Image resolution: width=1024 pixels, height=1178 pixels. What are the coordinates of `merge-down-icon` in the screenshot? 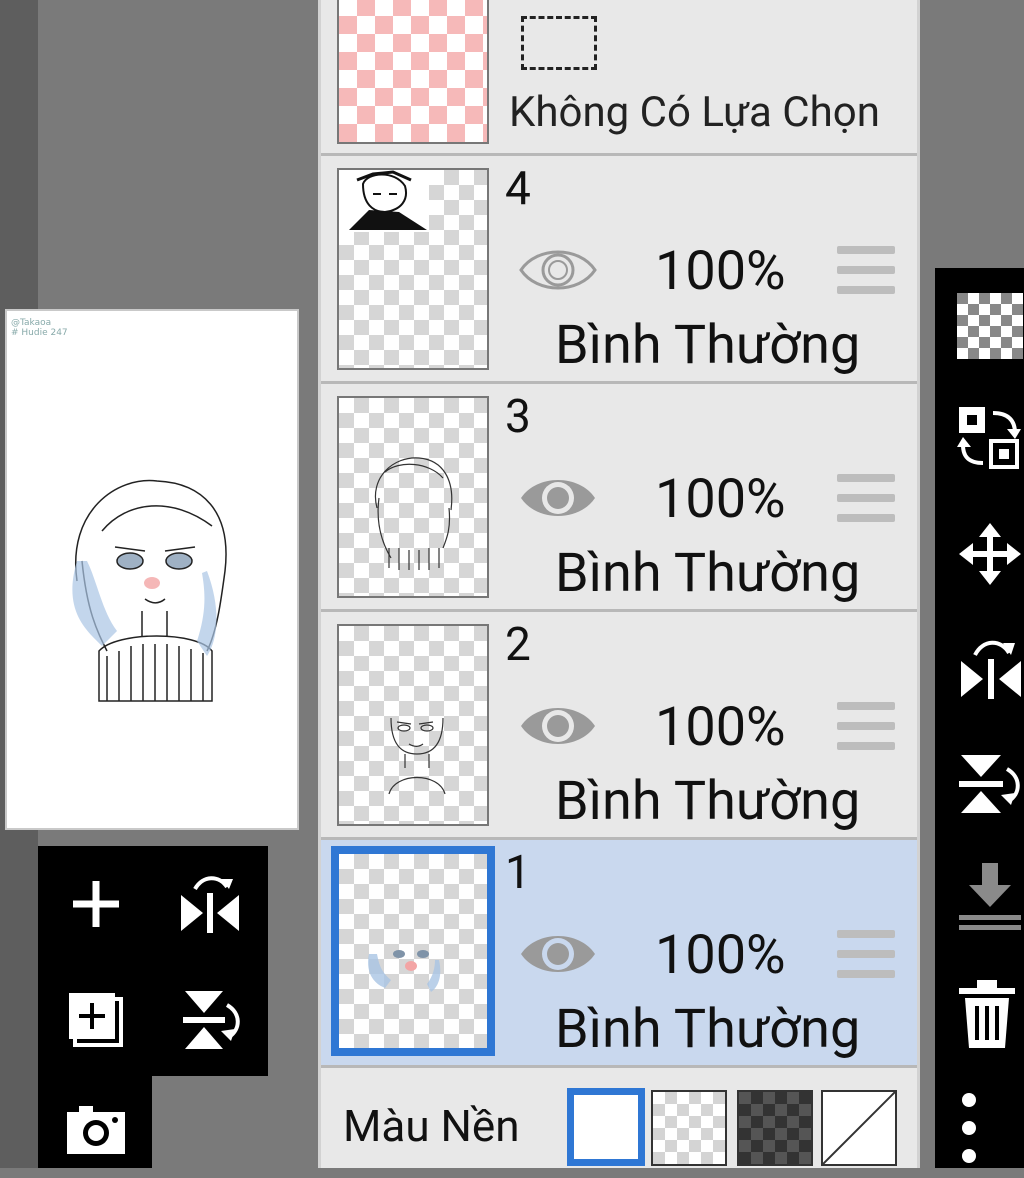 It's located at (990, 896).